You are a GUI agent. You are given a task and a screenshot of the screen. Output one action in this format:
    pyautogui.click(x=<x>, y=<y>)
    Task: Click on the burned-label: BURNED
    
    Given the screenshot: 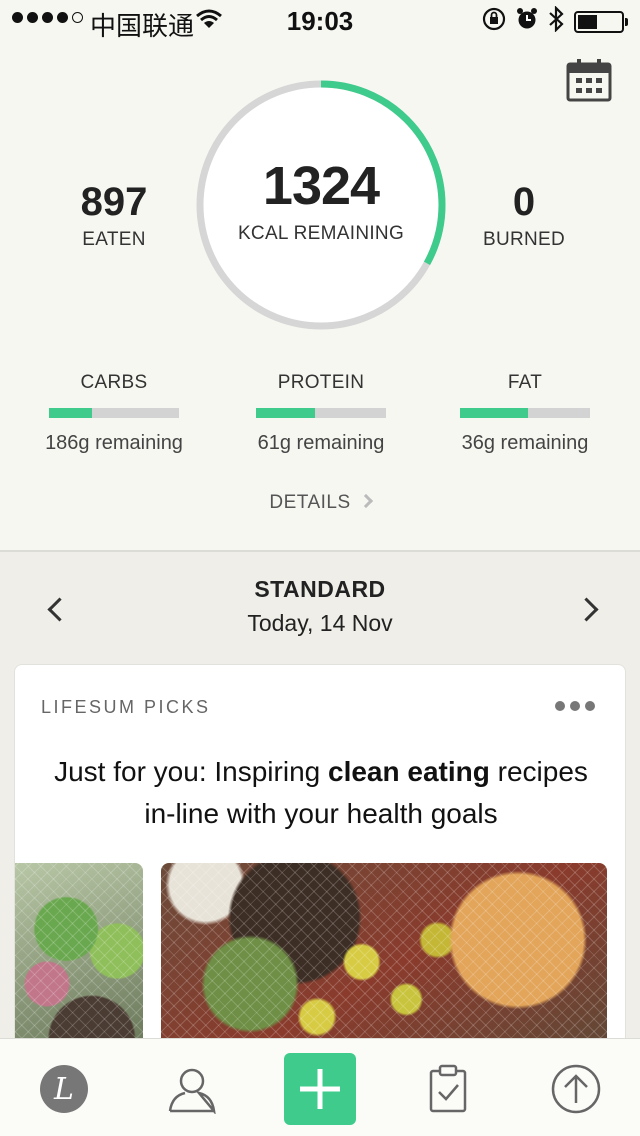 What is the action you would take?
    pyautogui.click(x=524, y=239)
    